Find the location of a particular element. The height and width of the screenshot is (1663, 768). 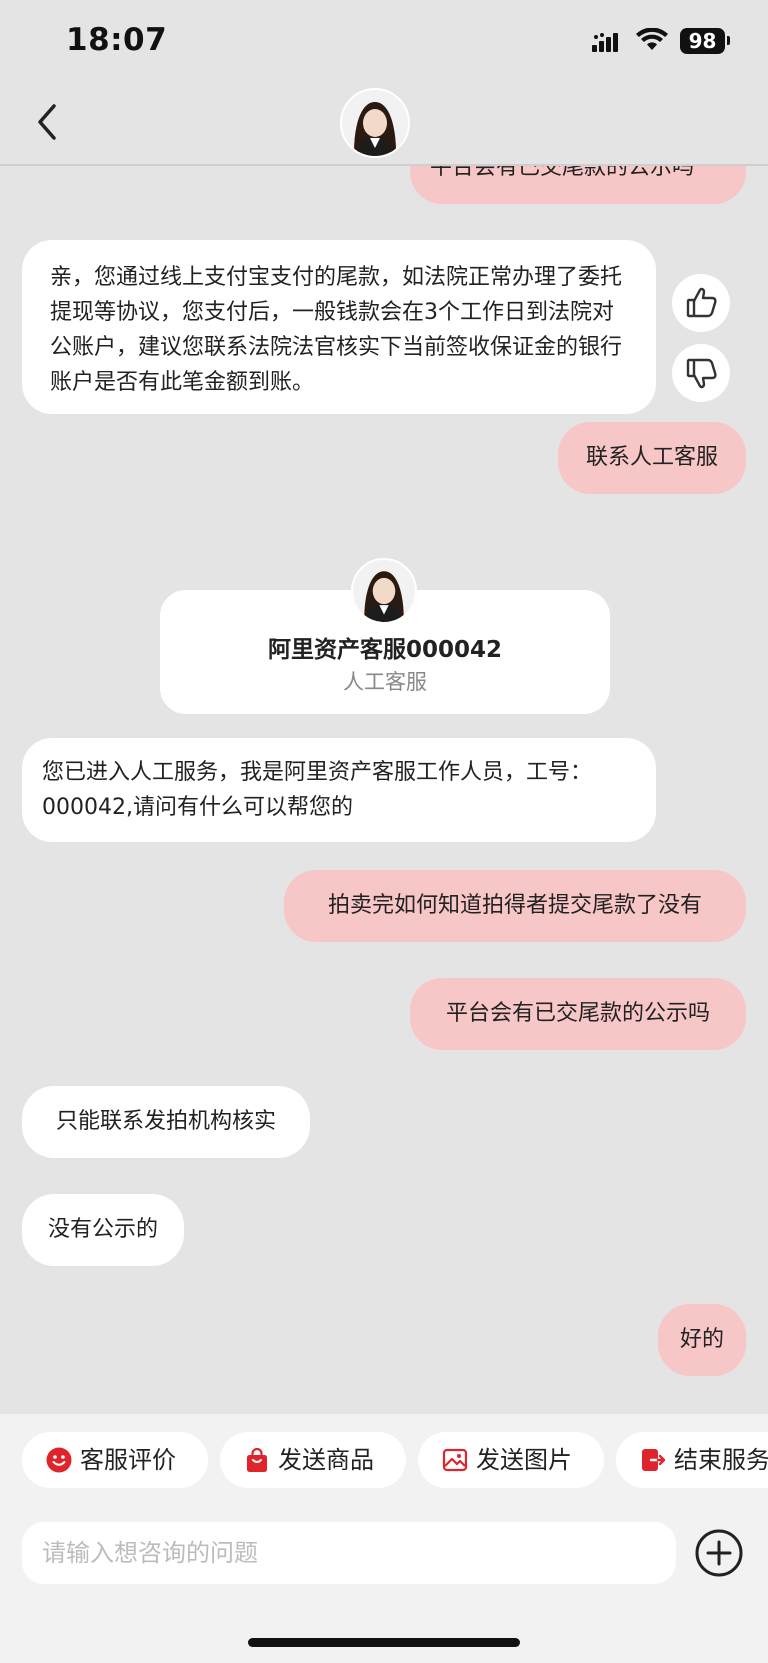

thumbs-up-button is located at coordinates (701, 303).